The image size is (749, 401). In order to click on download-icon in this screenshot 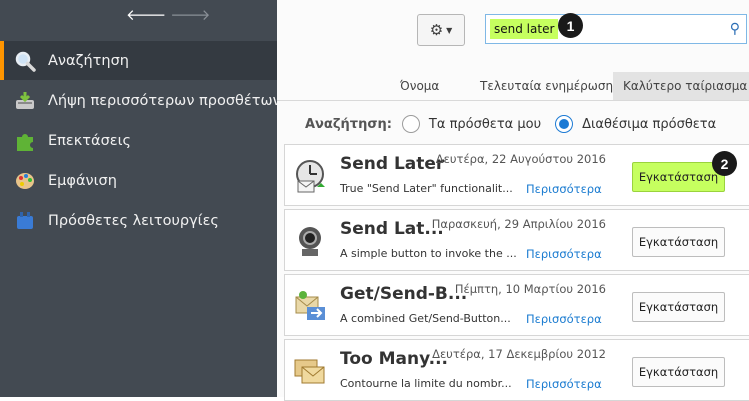, I will do `click(25, 101)`.